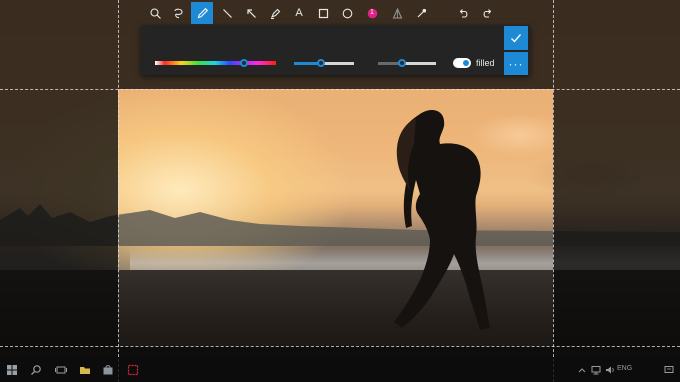 The width and height of the screenshot is (680, 382). Describe the element at coordinates (59, 217) in the screenshot. I see `dim-overlay-left` at that location.